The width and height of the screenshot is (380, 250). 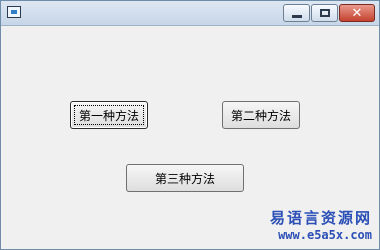 I want to click on watermark: 易语言资源网 www.e5a5x.com, so click(x=321, y=224).